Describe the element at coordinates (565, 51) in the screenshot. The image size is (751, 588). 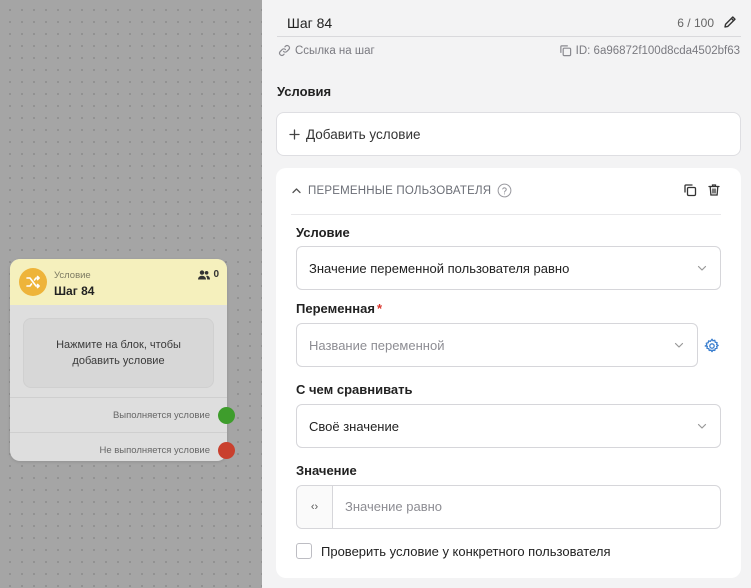
I see `copy-icon` at that location.